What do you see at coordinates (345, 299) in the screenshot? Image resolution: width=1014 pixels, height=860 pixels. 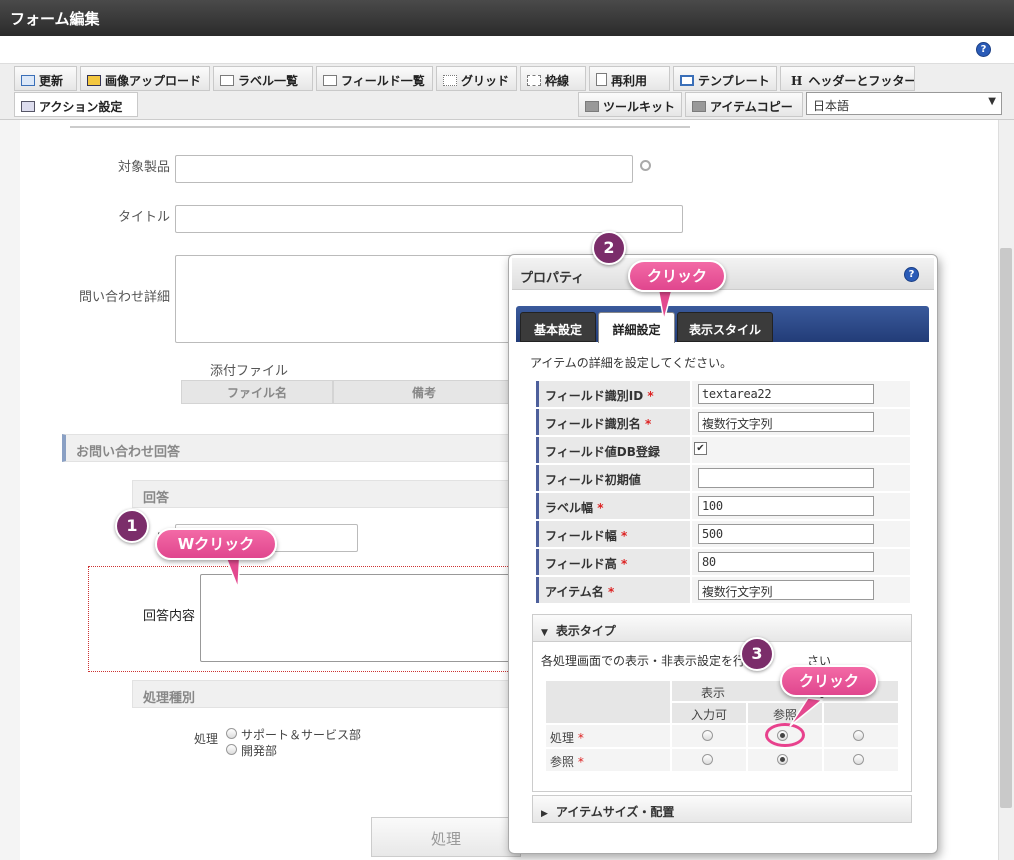 I see `inquiry-detail-textarea` at bounding box center [345, 299].